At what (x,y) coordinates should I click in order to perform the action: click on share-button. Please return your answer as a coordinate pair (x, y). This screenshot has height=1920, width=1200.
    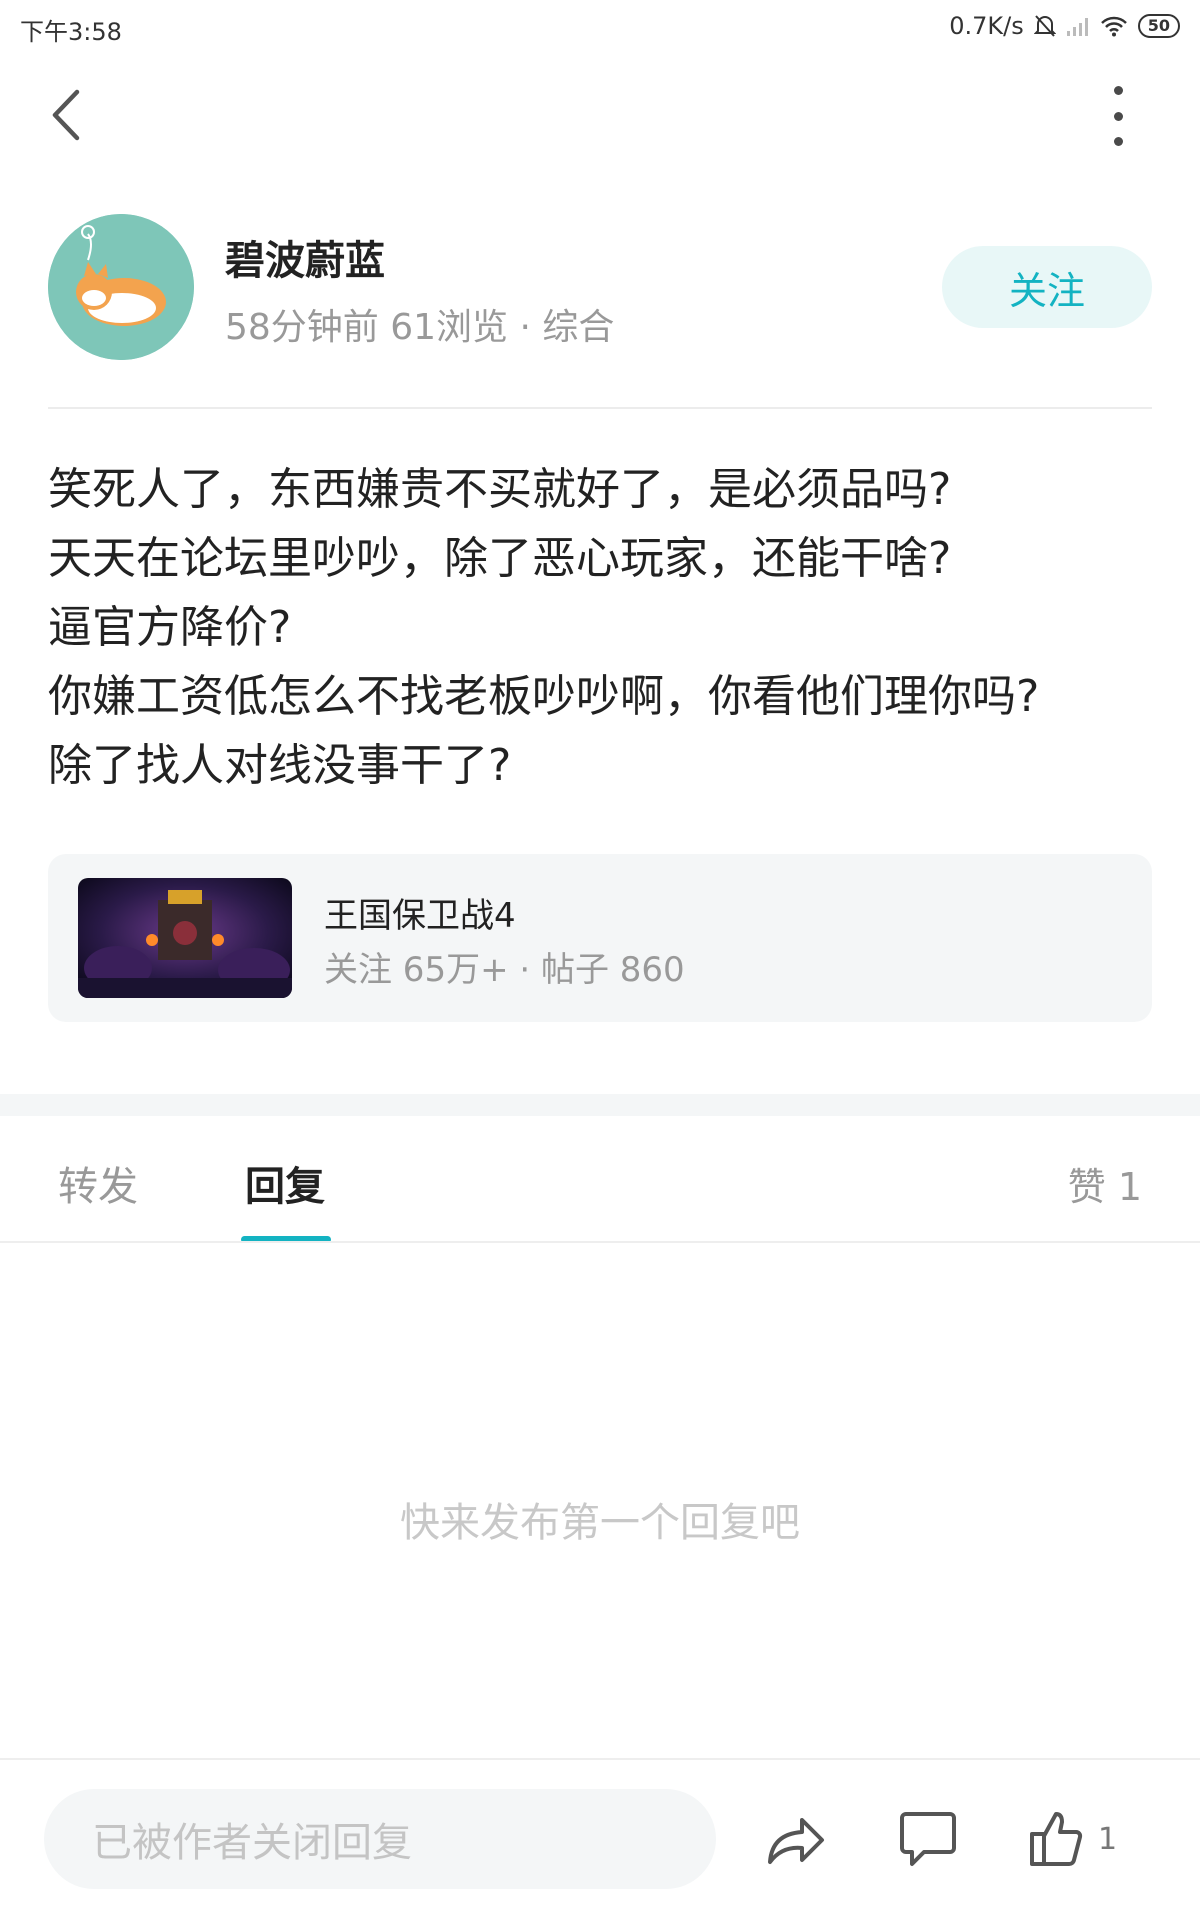
    Looking at the image, I should click on (795, 1841).